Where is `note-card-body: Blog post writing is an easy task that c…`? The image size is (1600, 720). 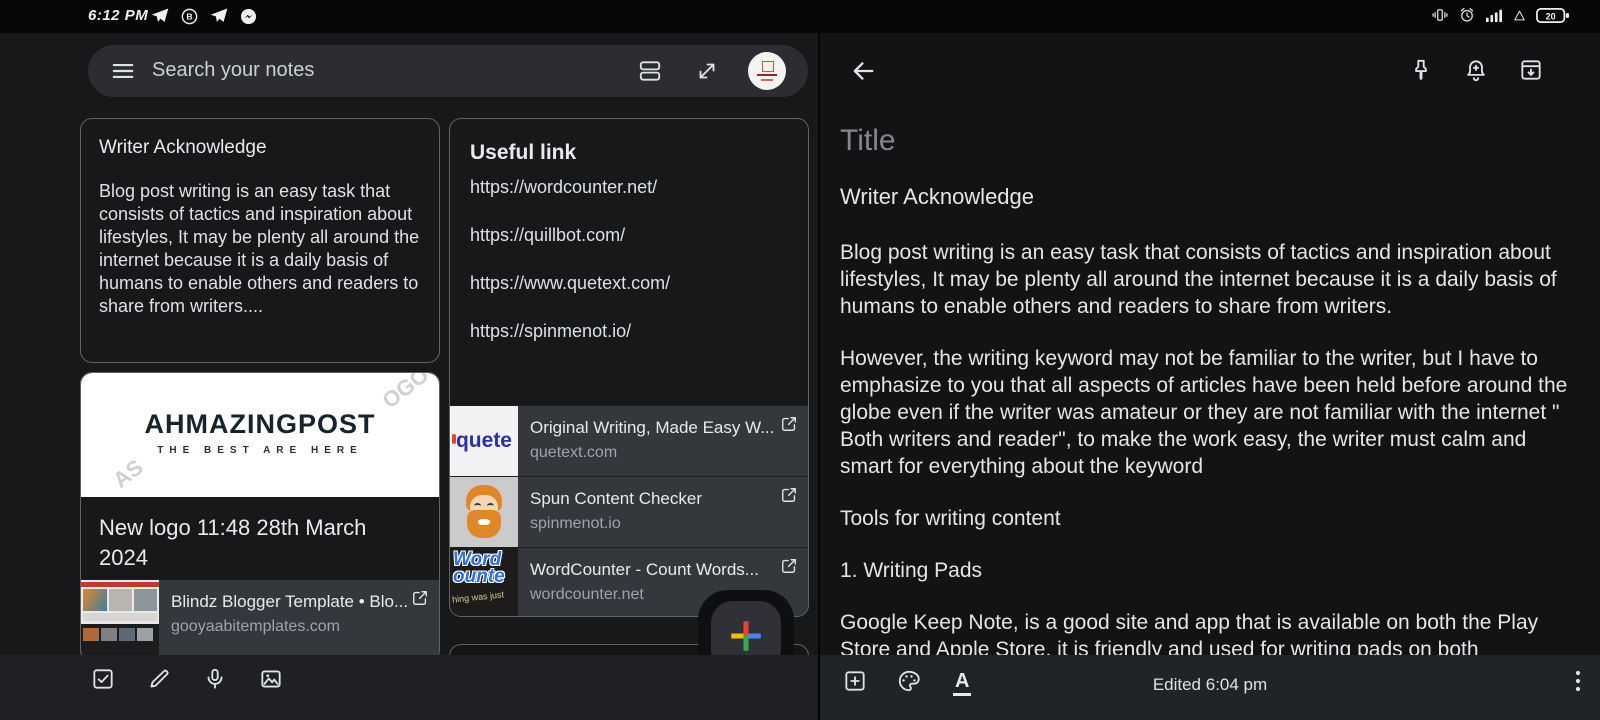 note-card-body: Blog post writing is an easy task that c… is located at coordinates (259, 248).